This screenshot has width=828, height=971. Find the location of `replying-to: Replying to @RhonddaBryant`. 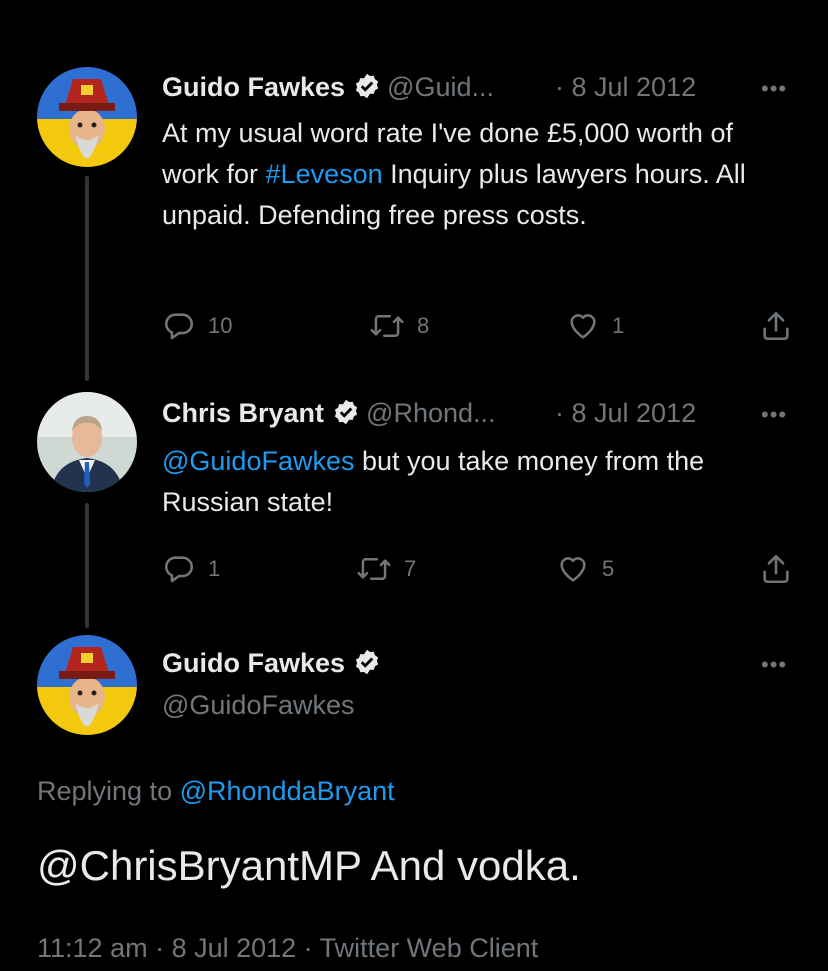

replying-to: Replying to @RhonddaBryant is located at coordinates (216, 791).